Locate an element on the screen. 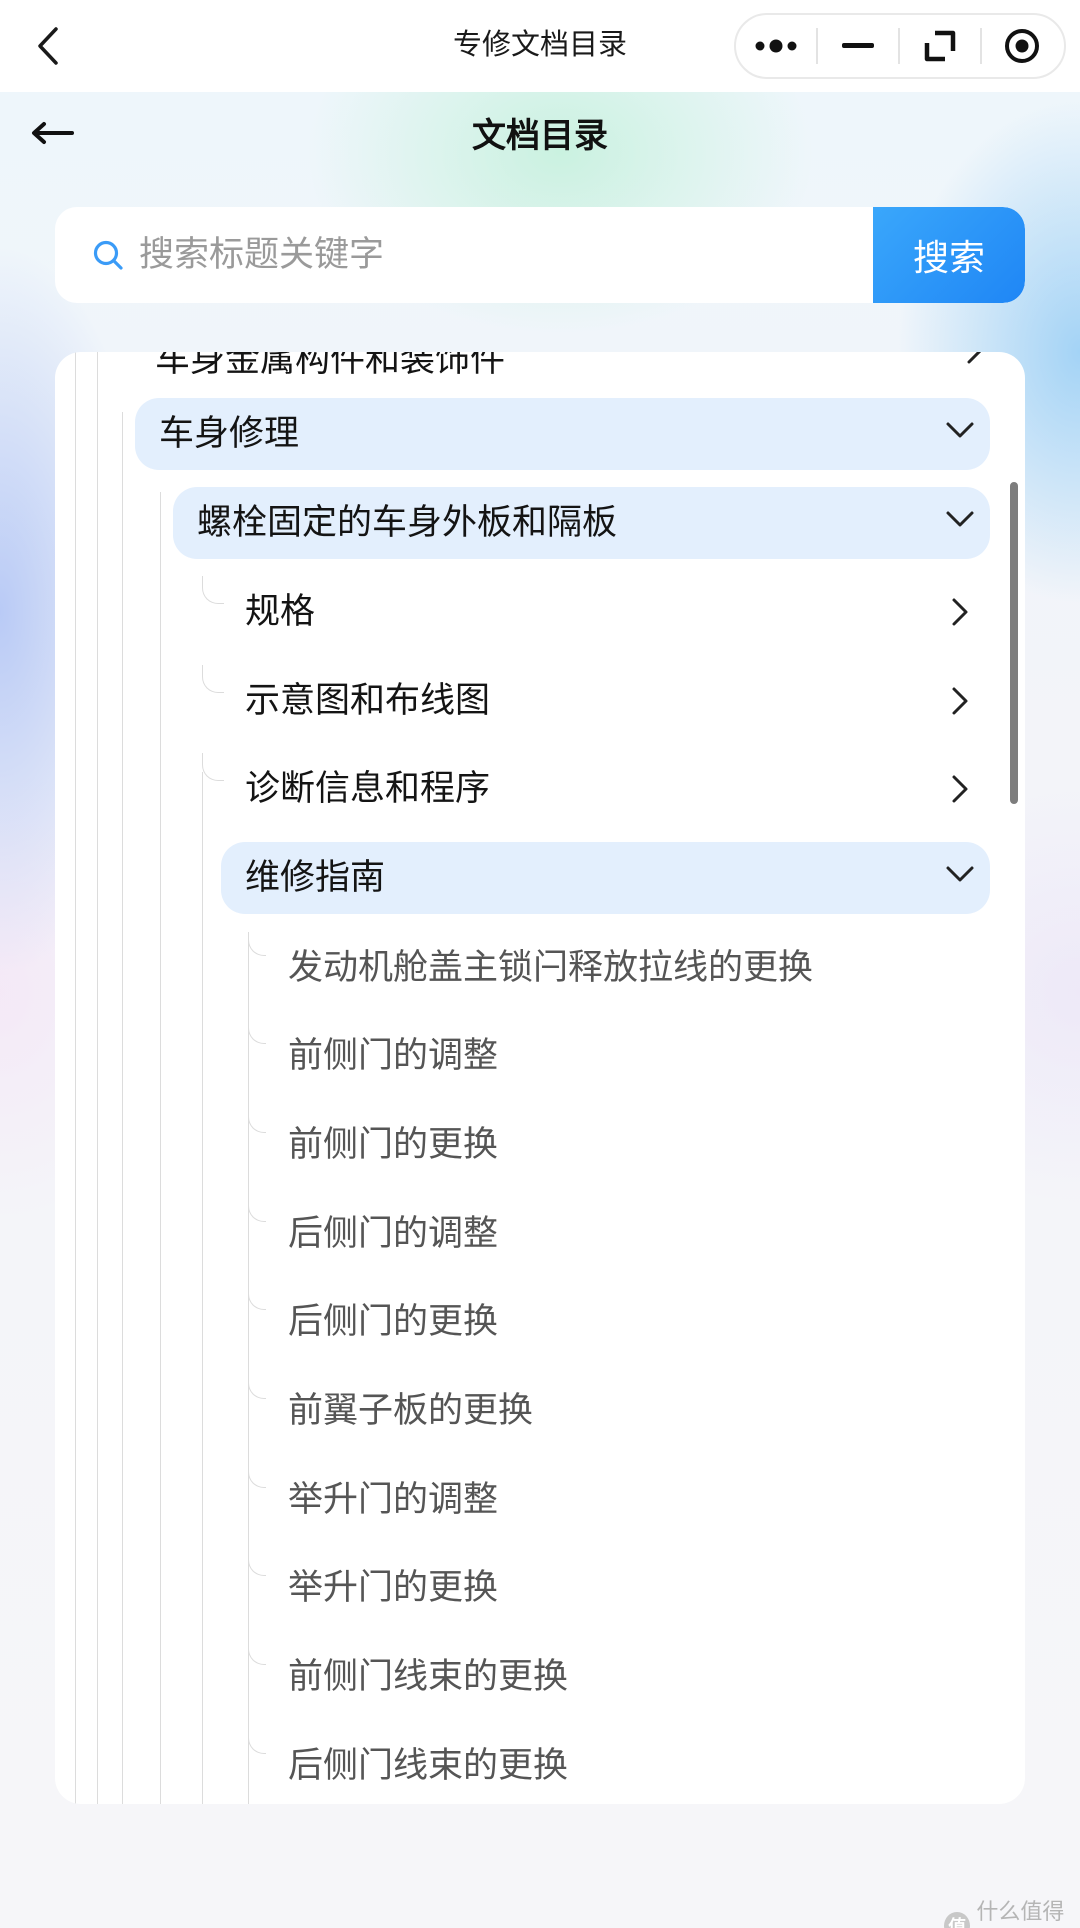  tree-node-label: 维修指南 is located at coordinates (315, 878).